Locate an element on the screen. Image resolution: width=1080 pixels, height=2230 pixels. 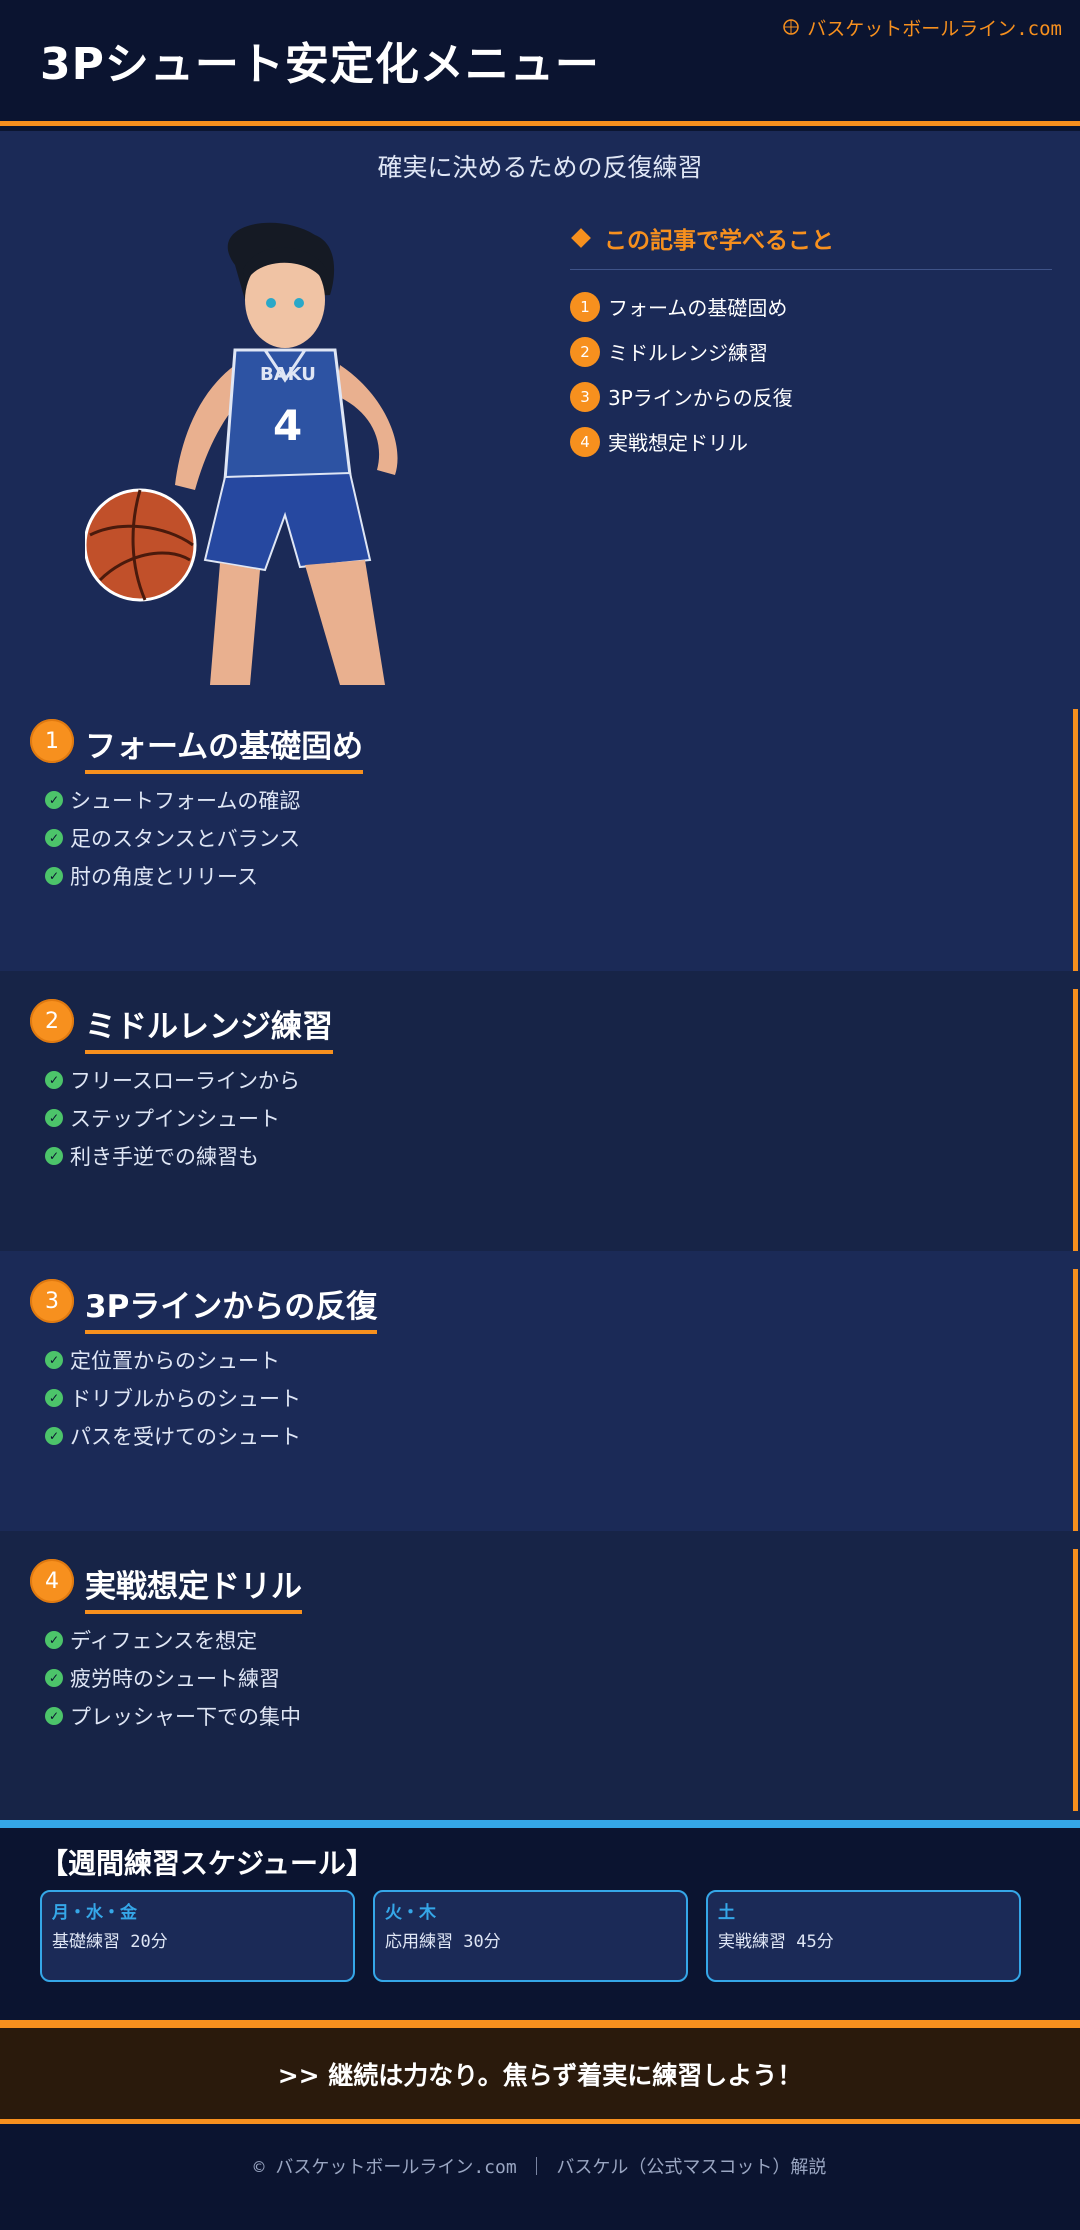
section-number-badge: 4 is located at coordinates (52, 1581).